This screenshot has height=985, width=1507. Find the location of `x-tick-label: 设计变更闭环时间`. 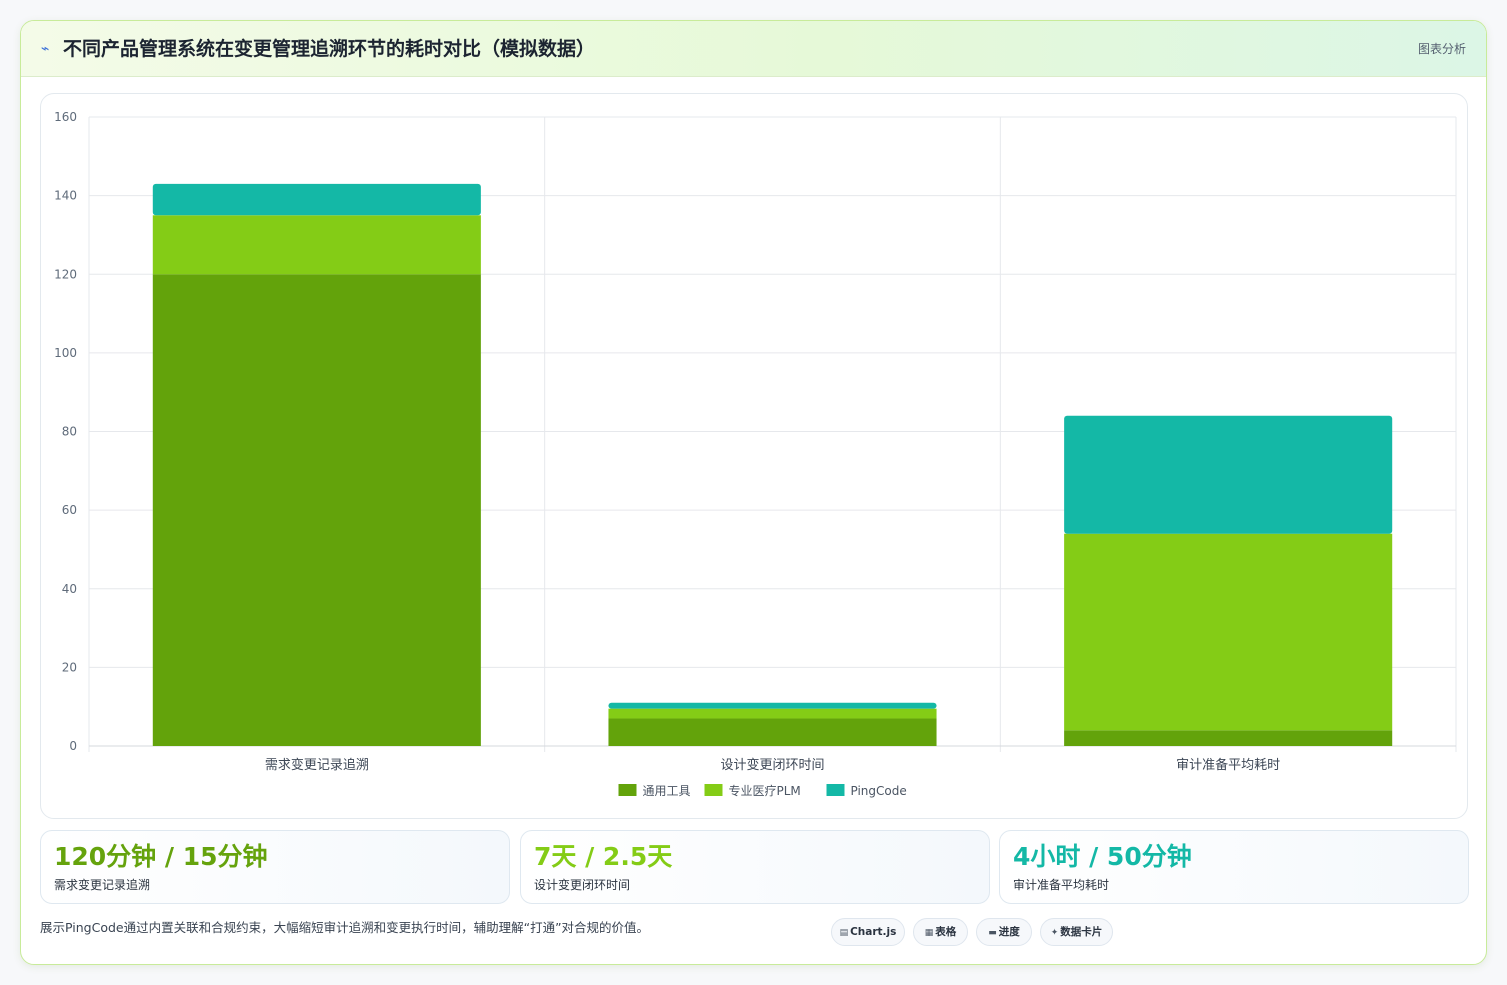

x-tick-label: 设计变更闭环时间 is located at coordinates (772, 765).